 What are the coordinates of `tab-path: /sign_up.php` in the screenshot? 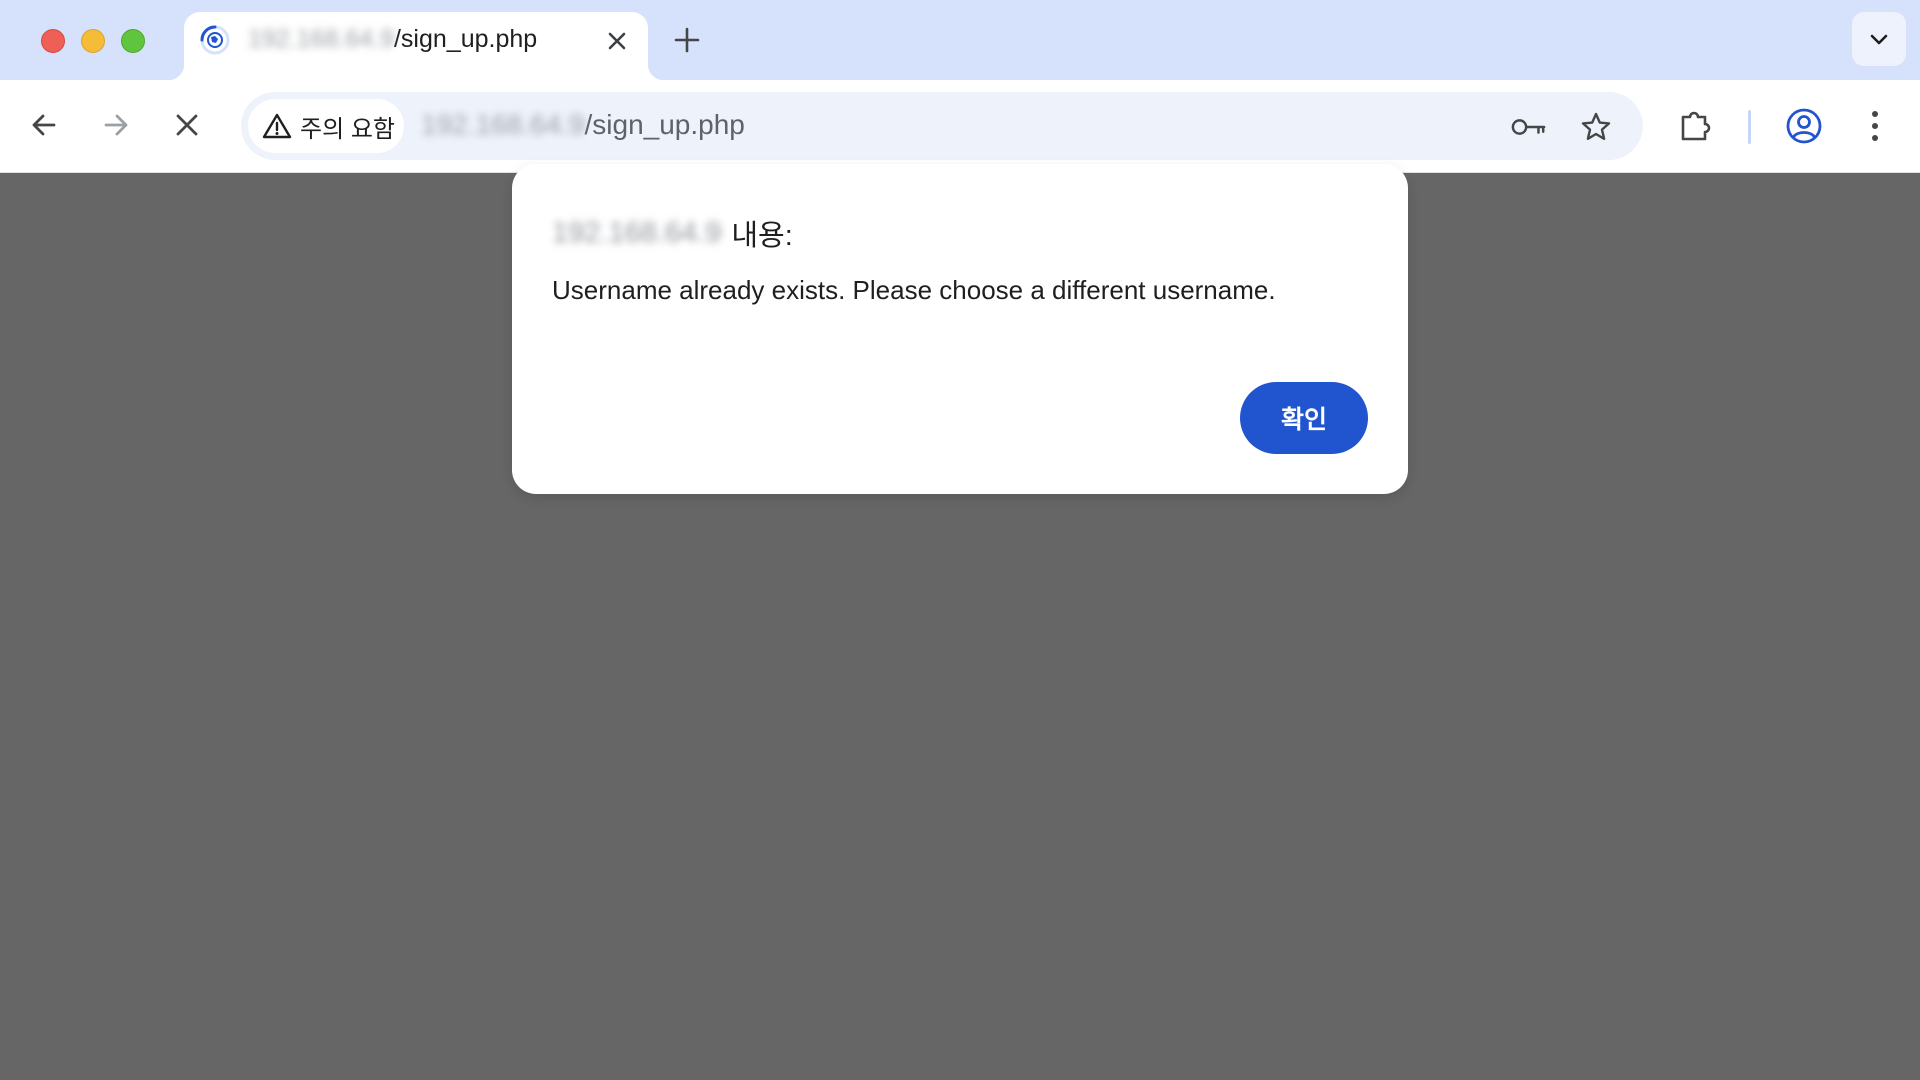 It's located at (465, 39).